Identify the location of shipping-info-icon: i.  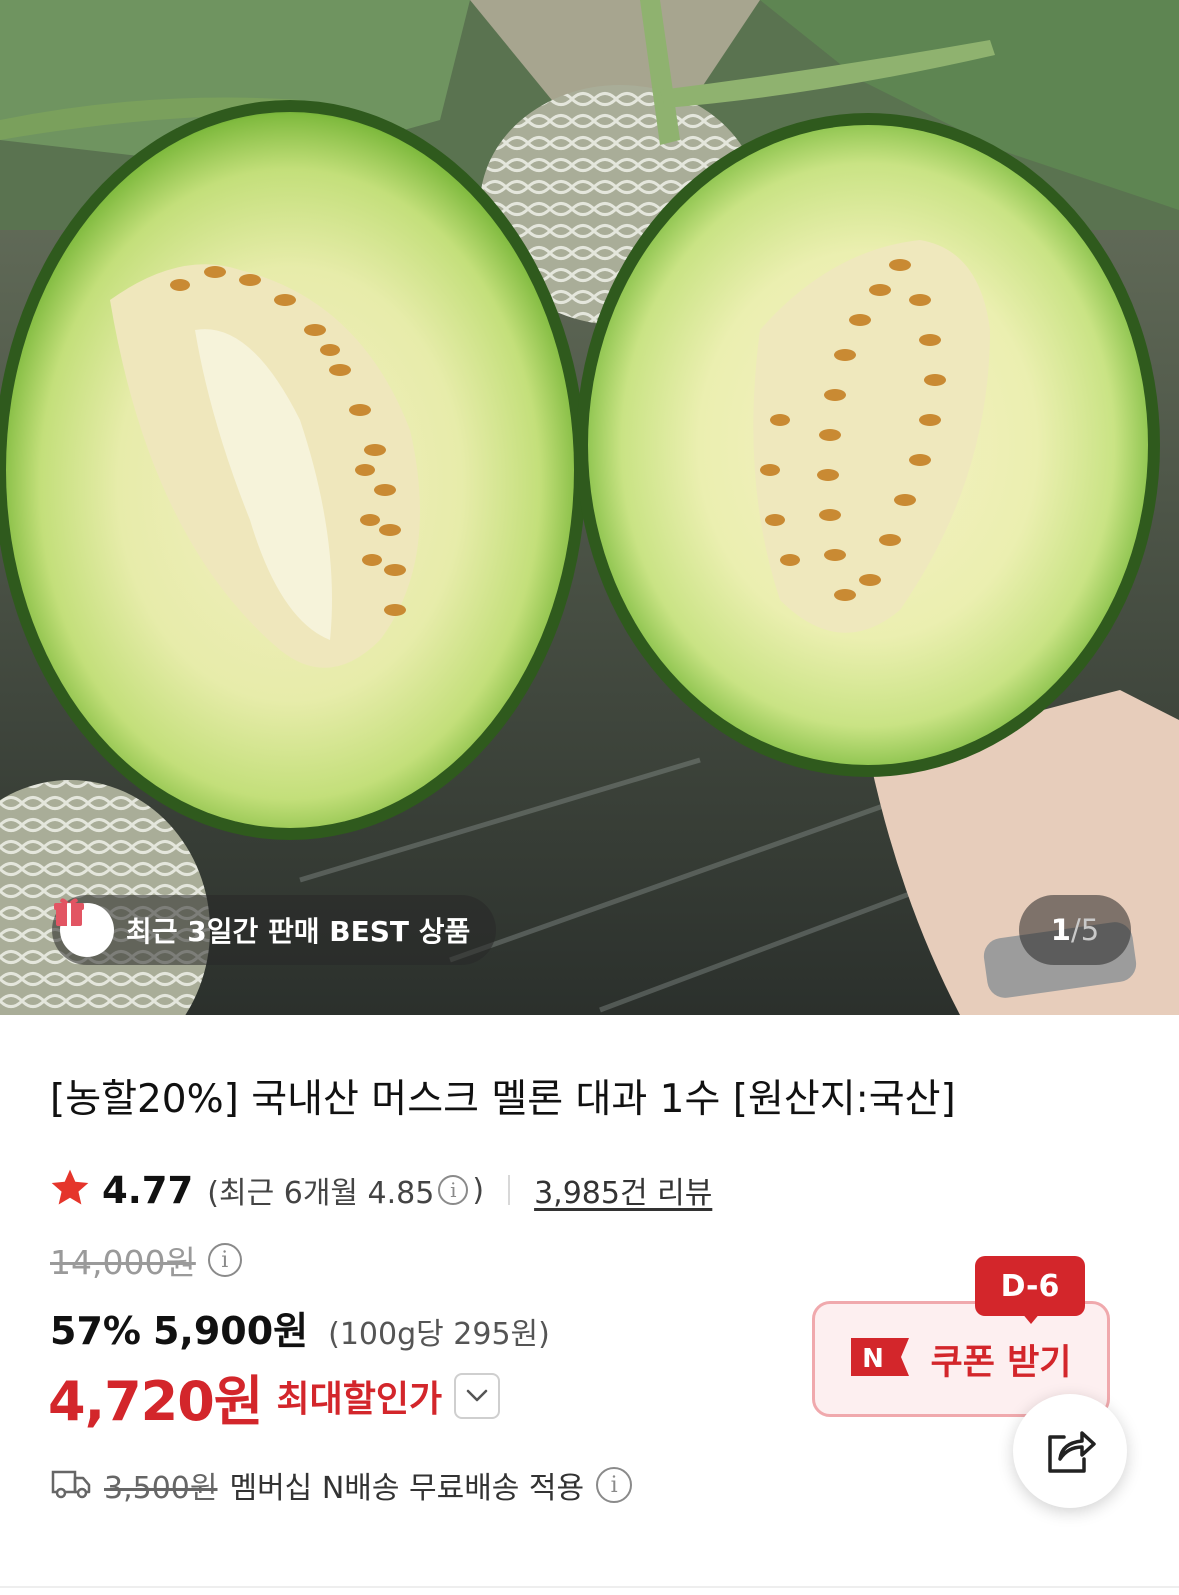
(614, 1485).